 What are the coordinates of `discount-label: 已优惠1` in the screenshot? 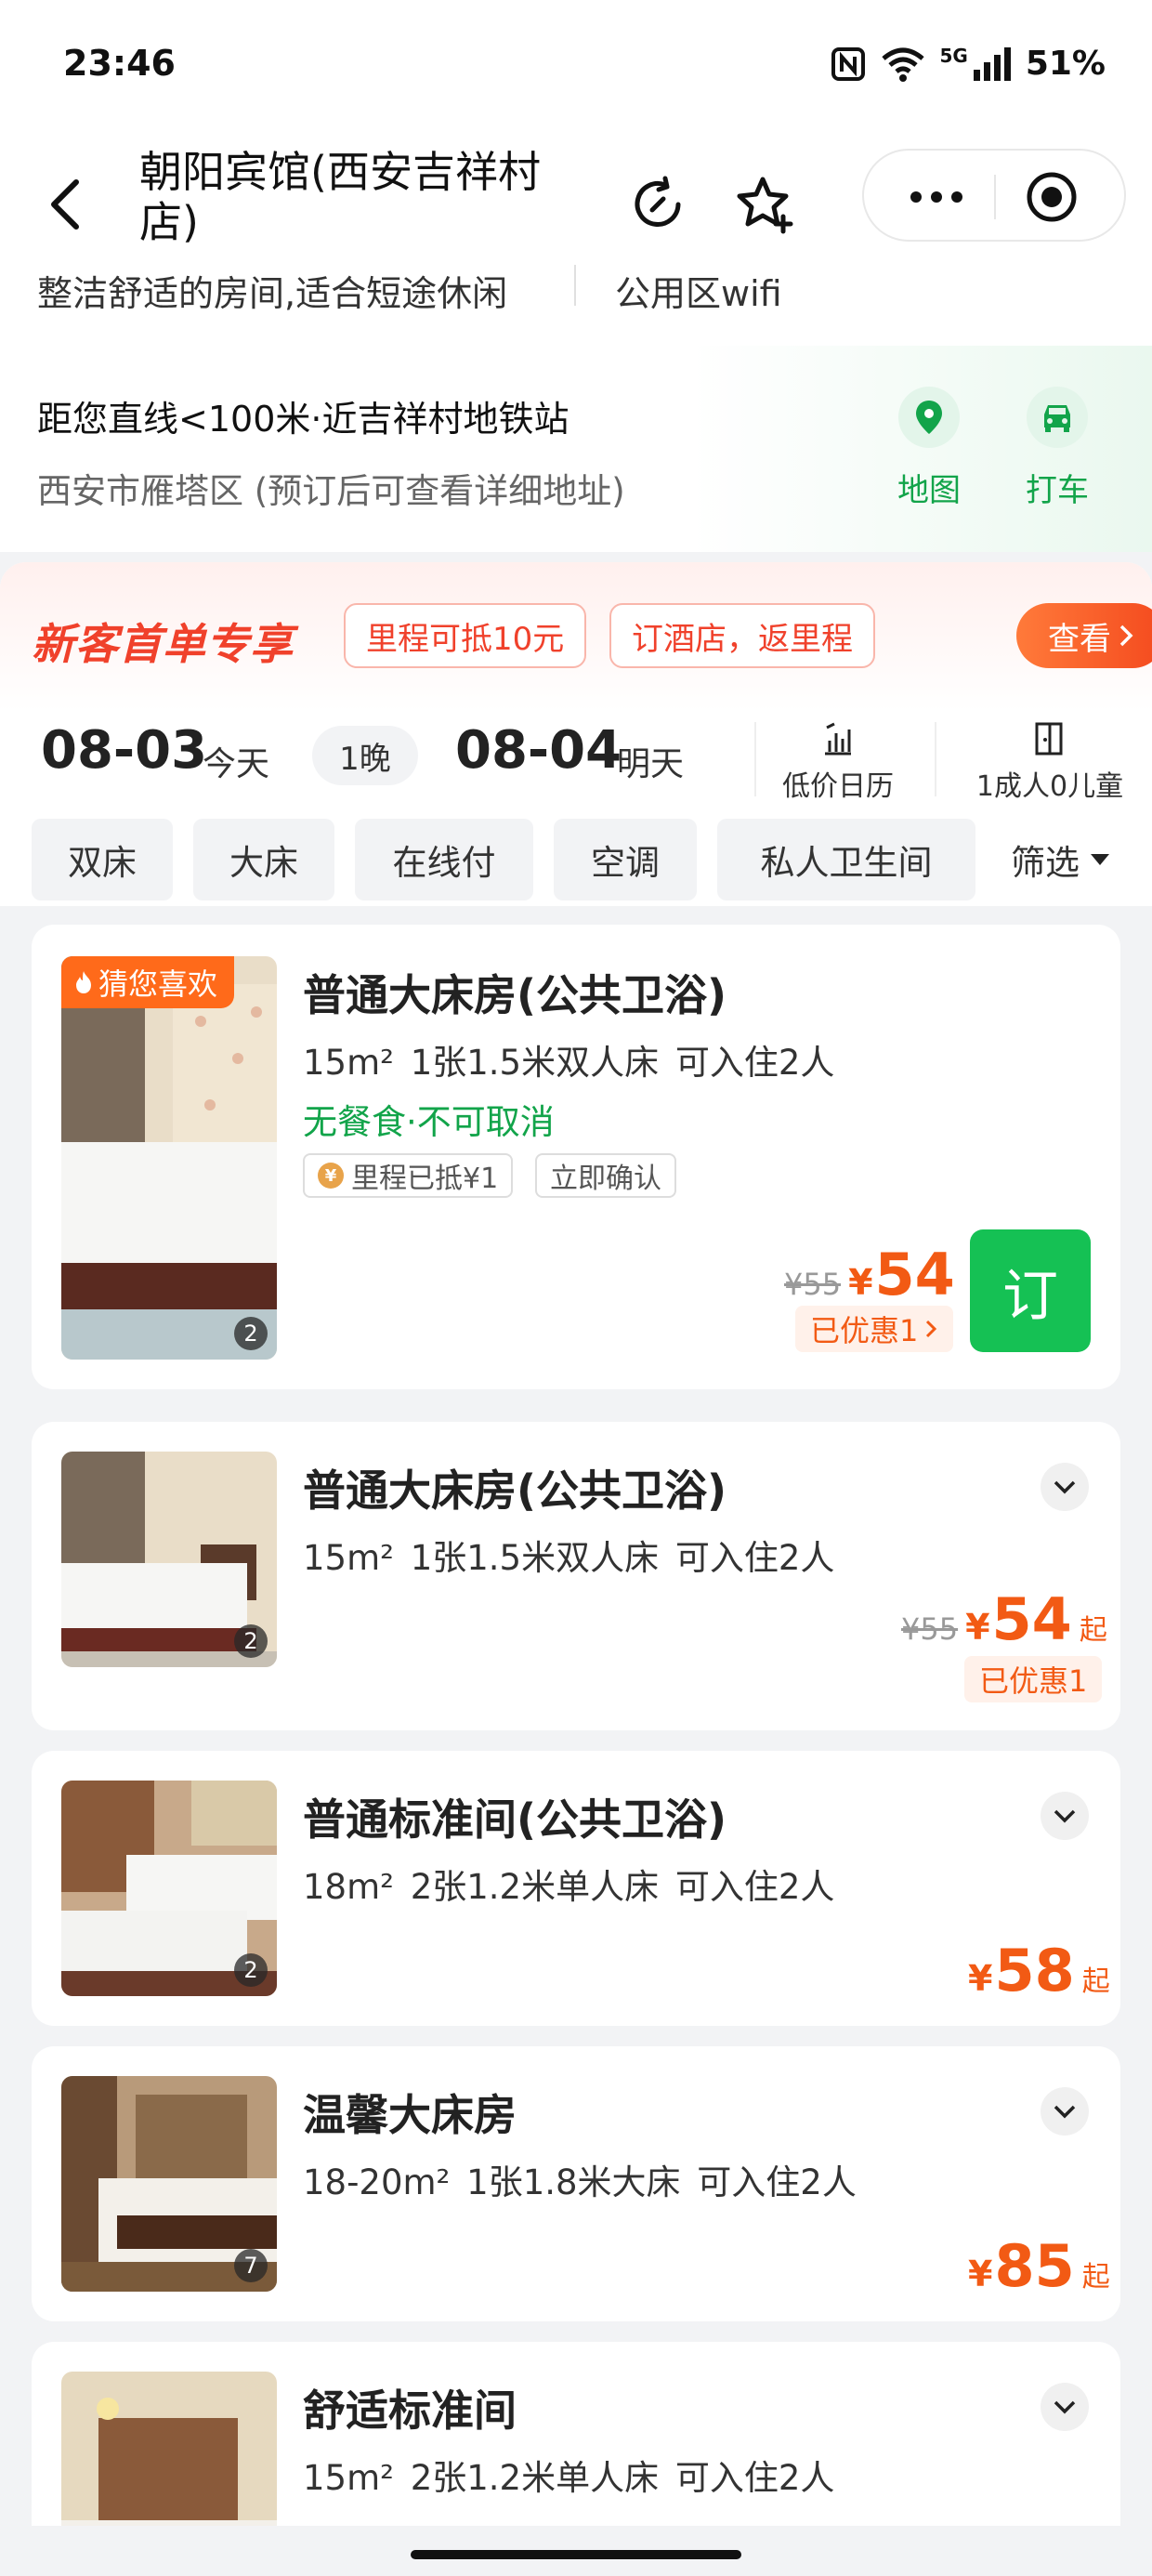 It's located at (864, 1330).